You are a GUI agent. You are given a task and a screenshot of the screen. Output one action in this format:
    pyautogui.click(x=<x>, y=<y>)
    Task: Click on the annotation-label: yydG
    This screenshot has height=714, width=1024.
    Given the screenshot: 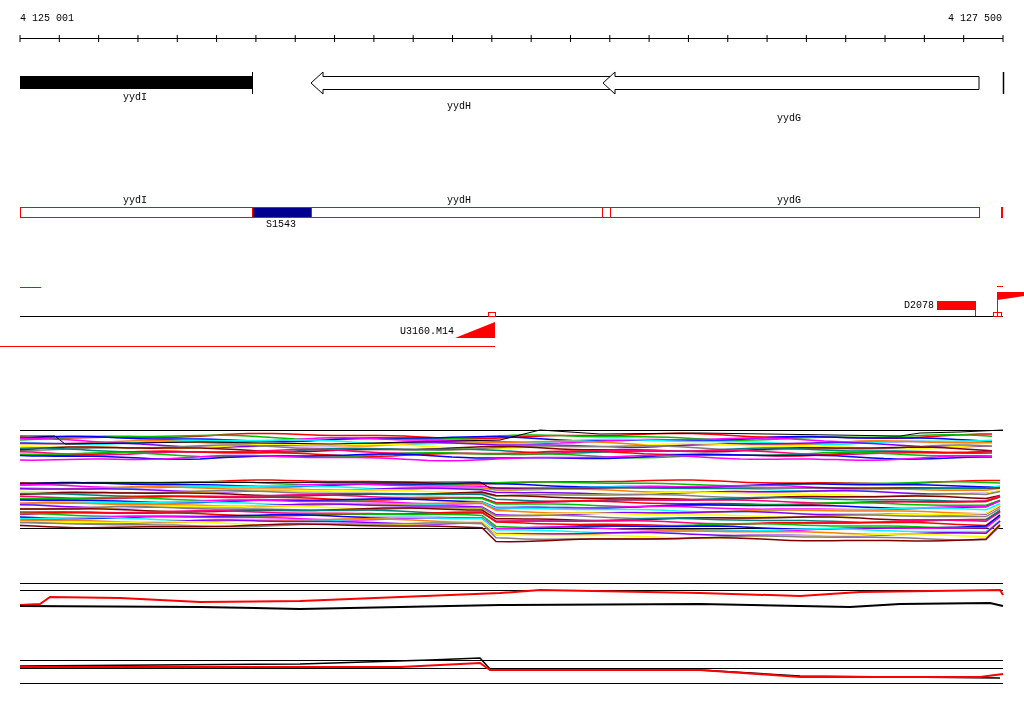 What is the action you would take?
    pyautogui.click(x=789, y=201)
    